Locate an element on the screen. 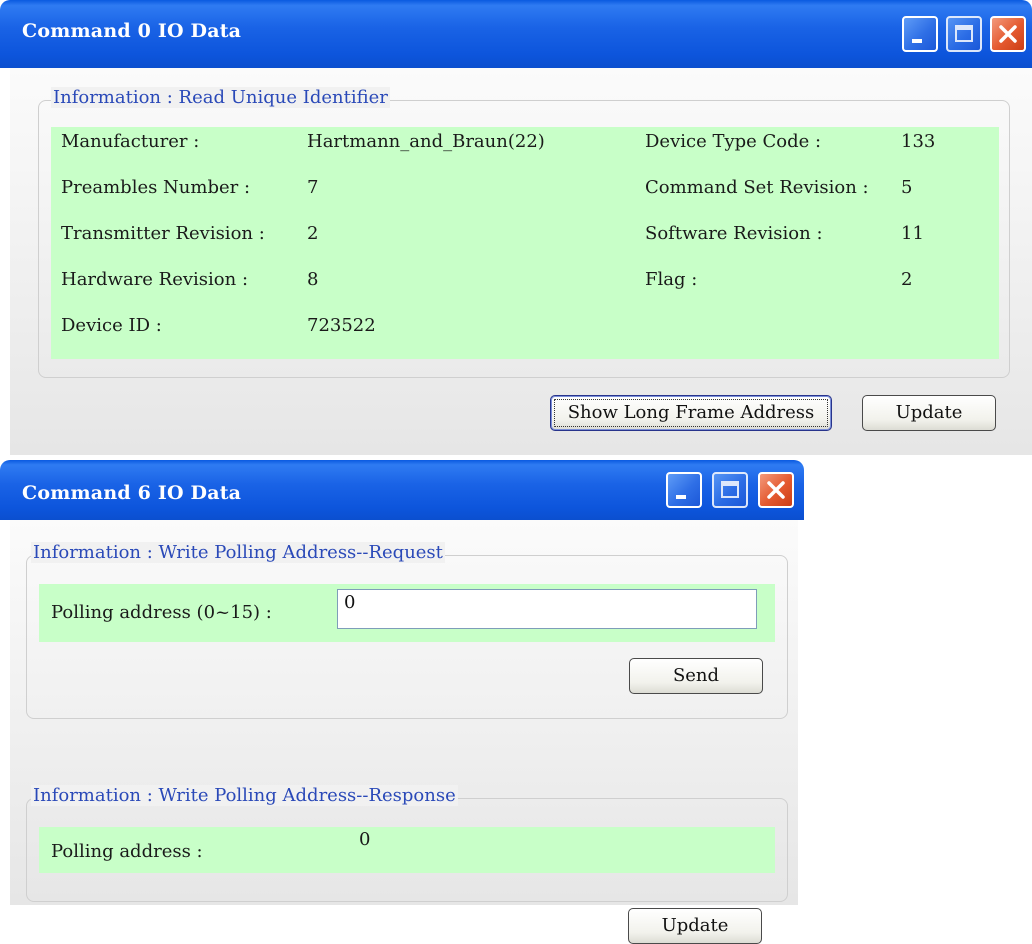 This screenshot has height=944, width=1032. transmitter-revision-value: 2 is located at coordinates (313, 233).